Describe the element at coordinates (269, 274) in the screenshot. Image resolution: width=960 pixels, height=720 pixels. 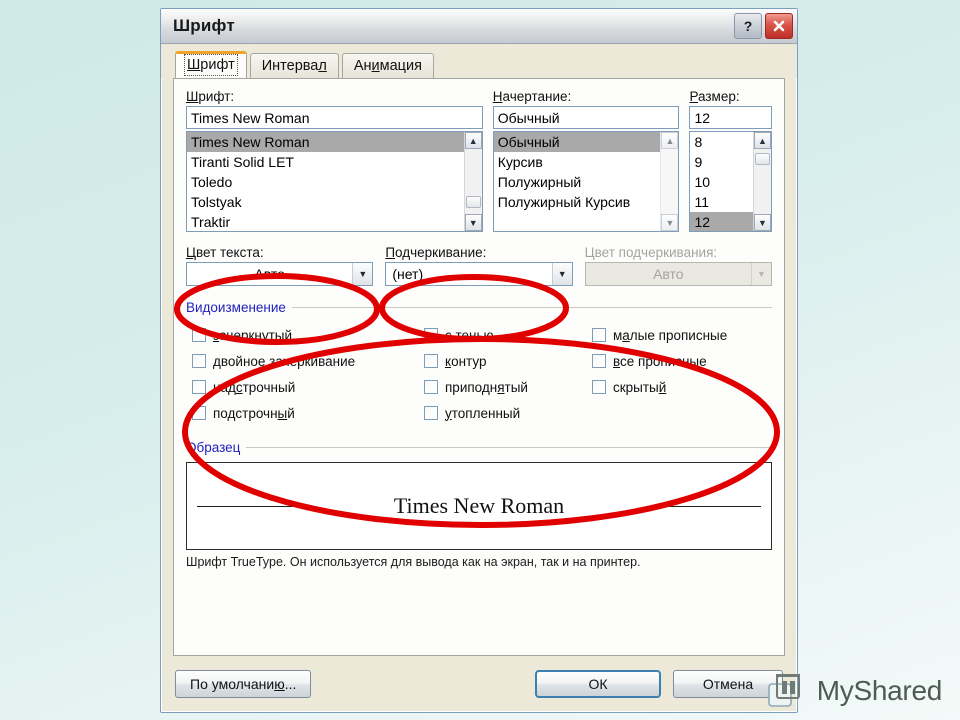
I see `text-color-value: Авто` at that location.